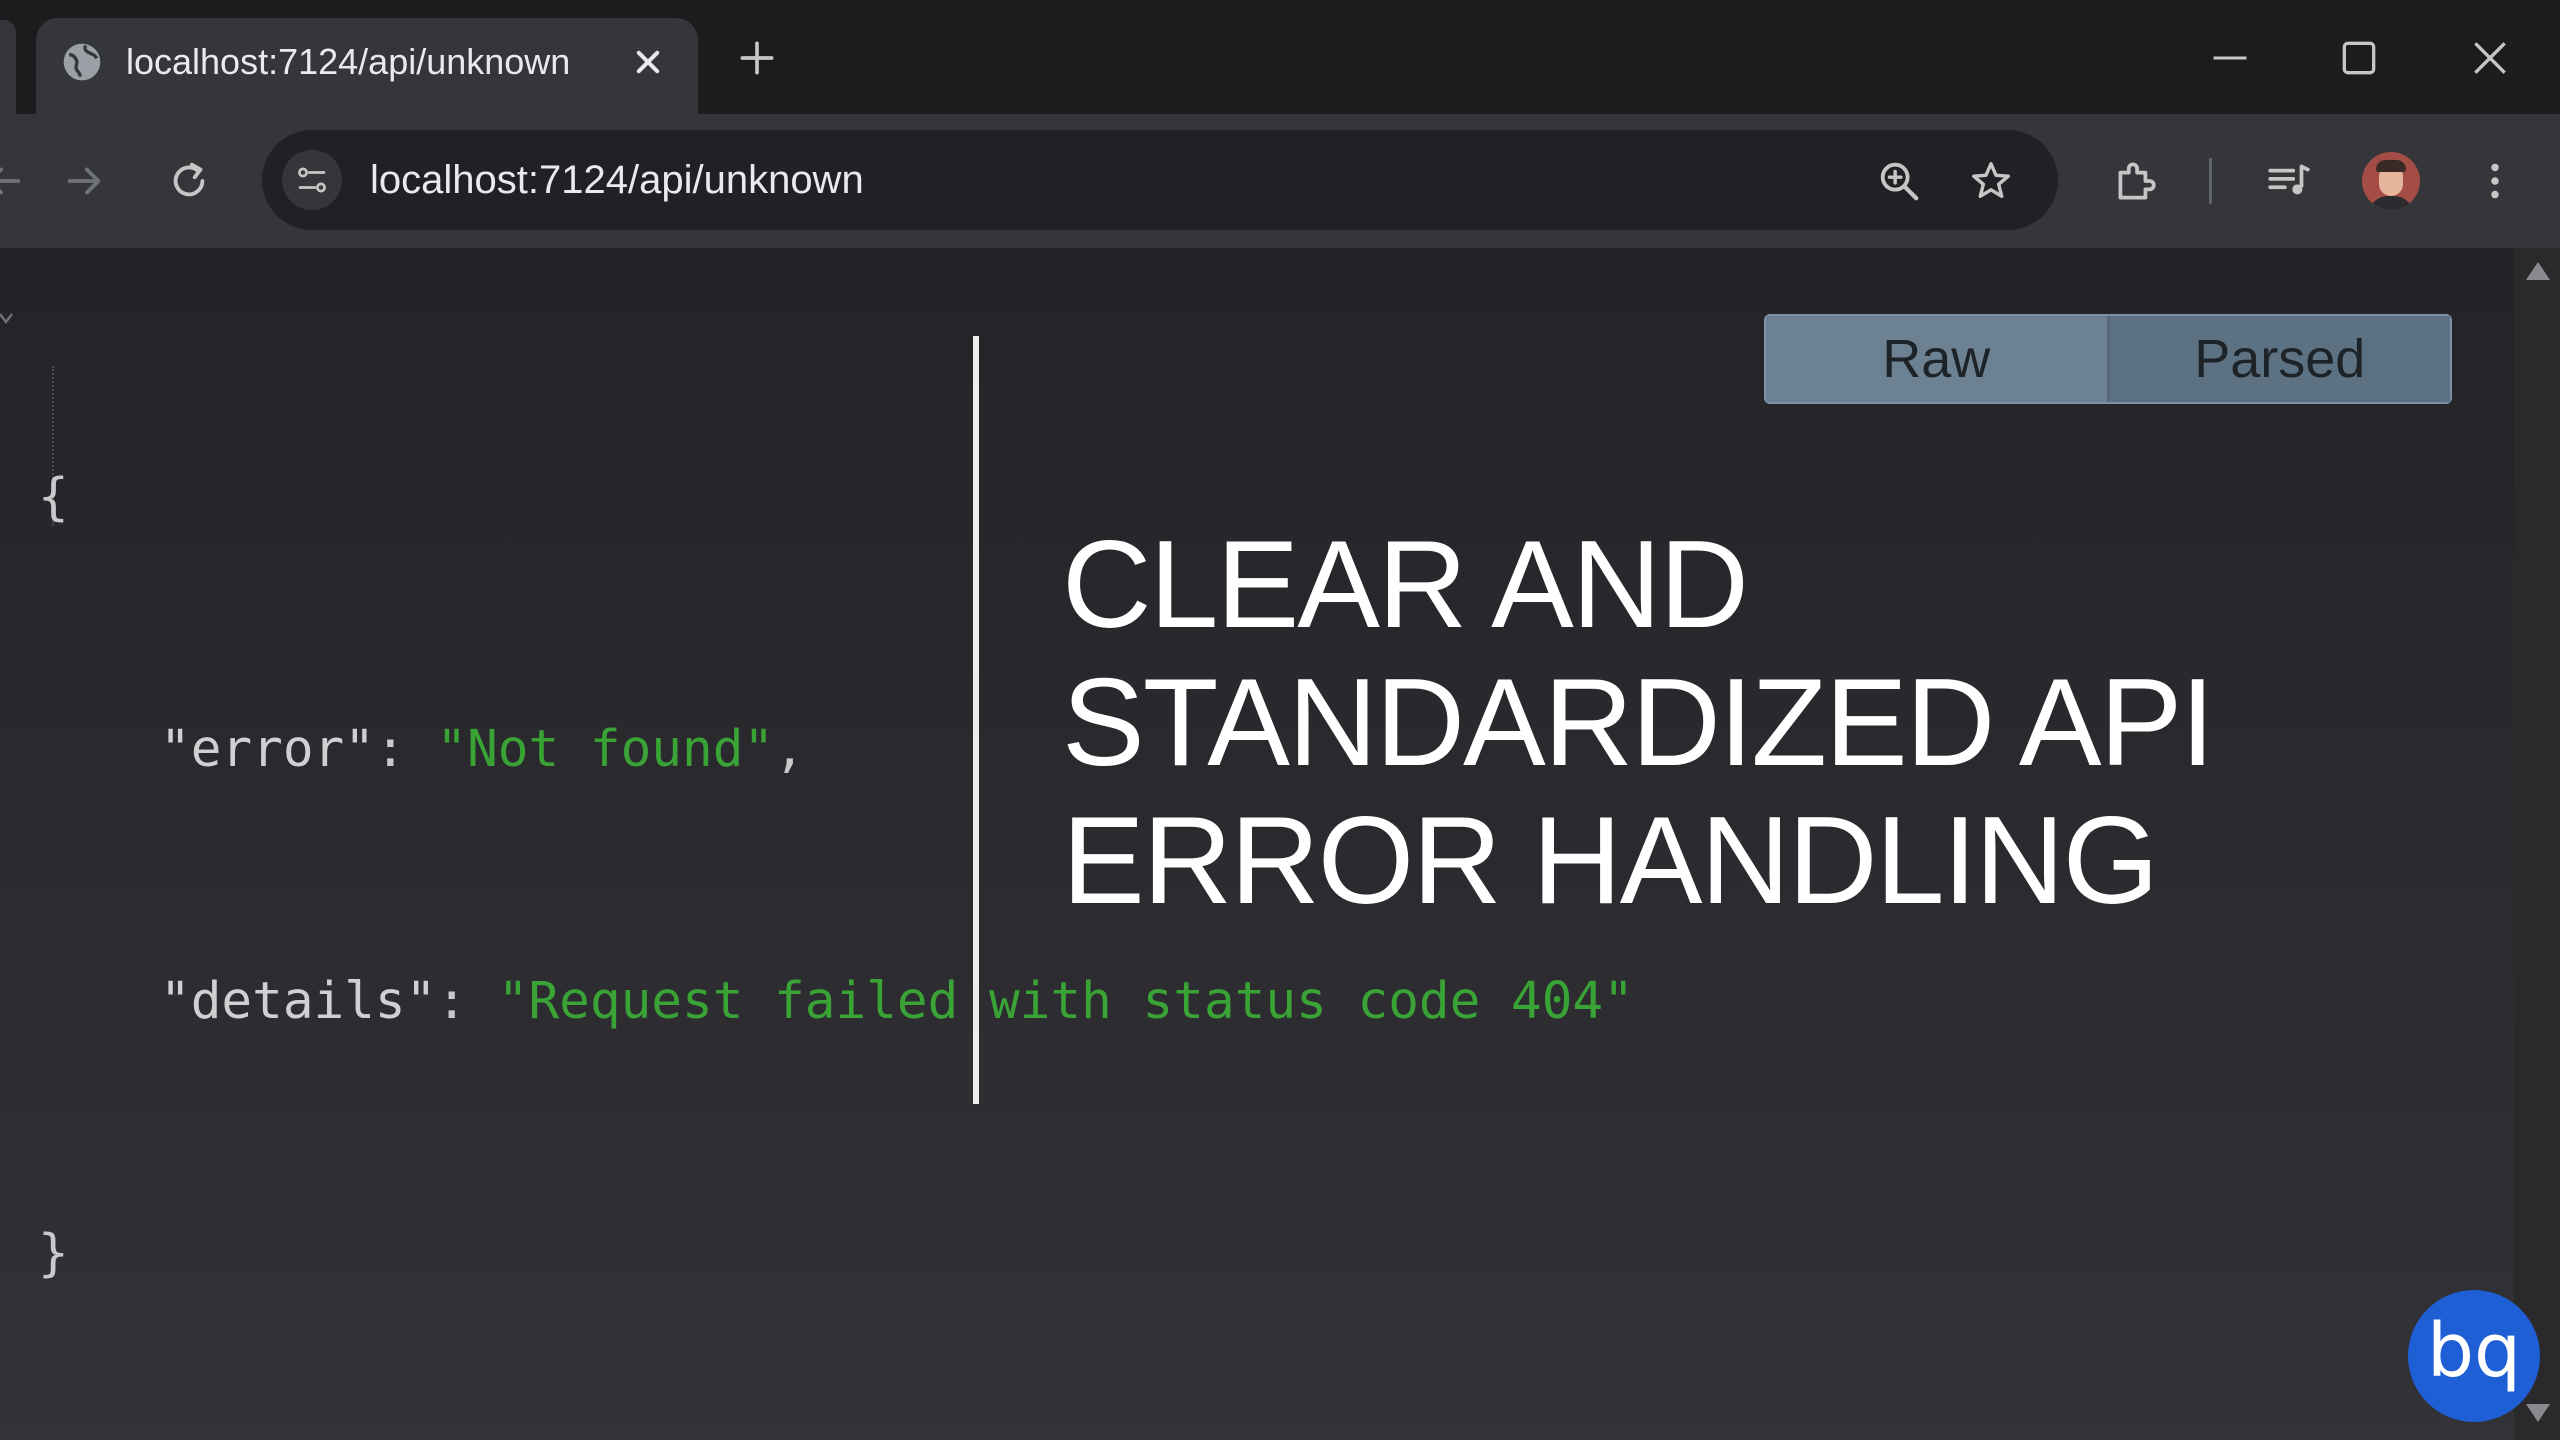 This screenshot has width=2560, height=1440. I want to click on avatar-body, so click(2391, 203).